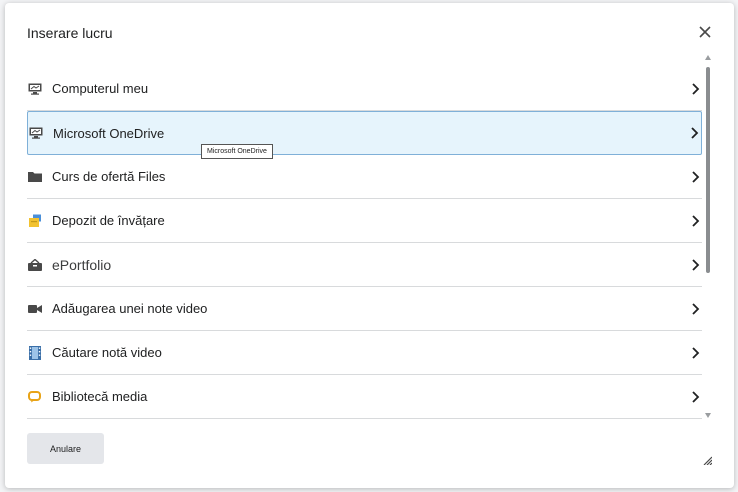 This screenshot has height=492, width=738. Describe the element at coordinates (100, 88) in the screenshot. I see `item-label: Computerul meu` at that location.